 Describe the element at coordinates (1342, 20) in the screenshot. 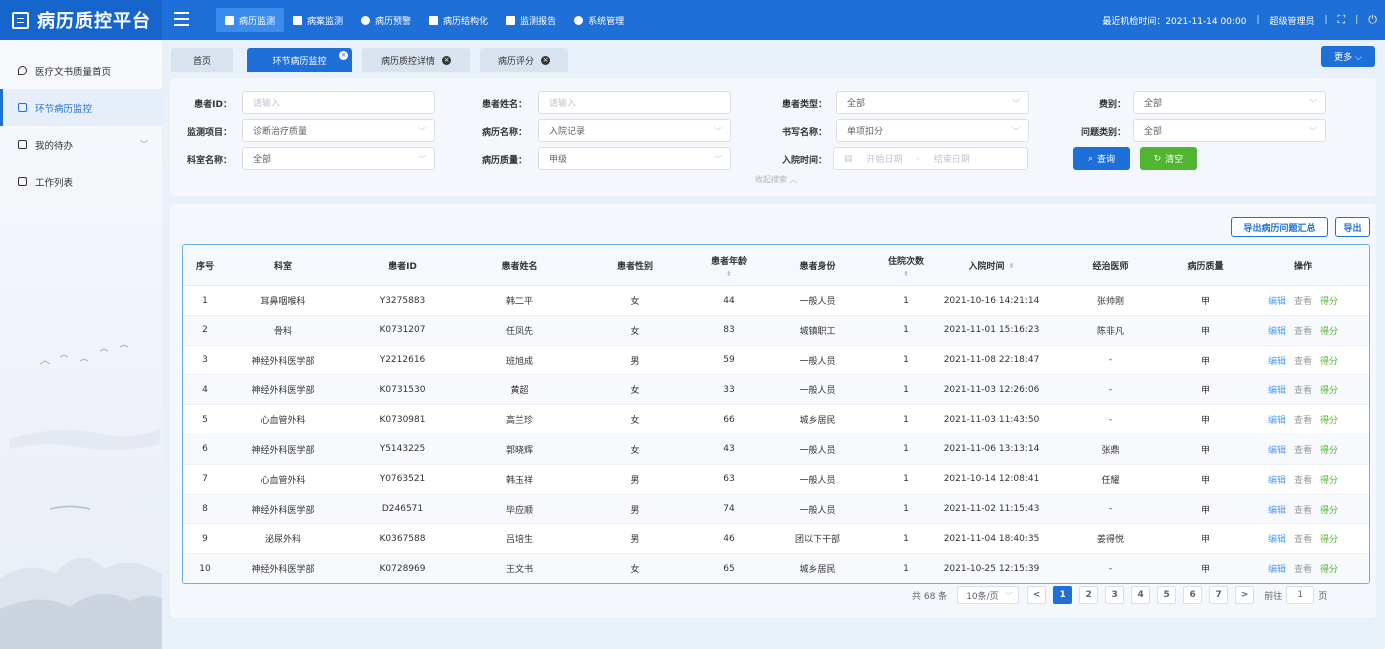

I see `fullscreen-icon: ⛶` at that location.